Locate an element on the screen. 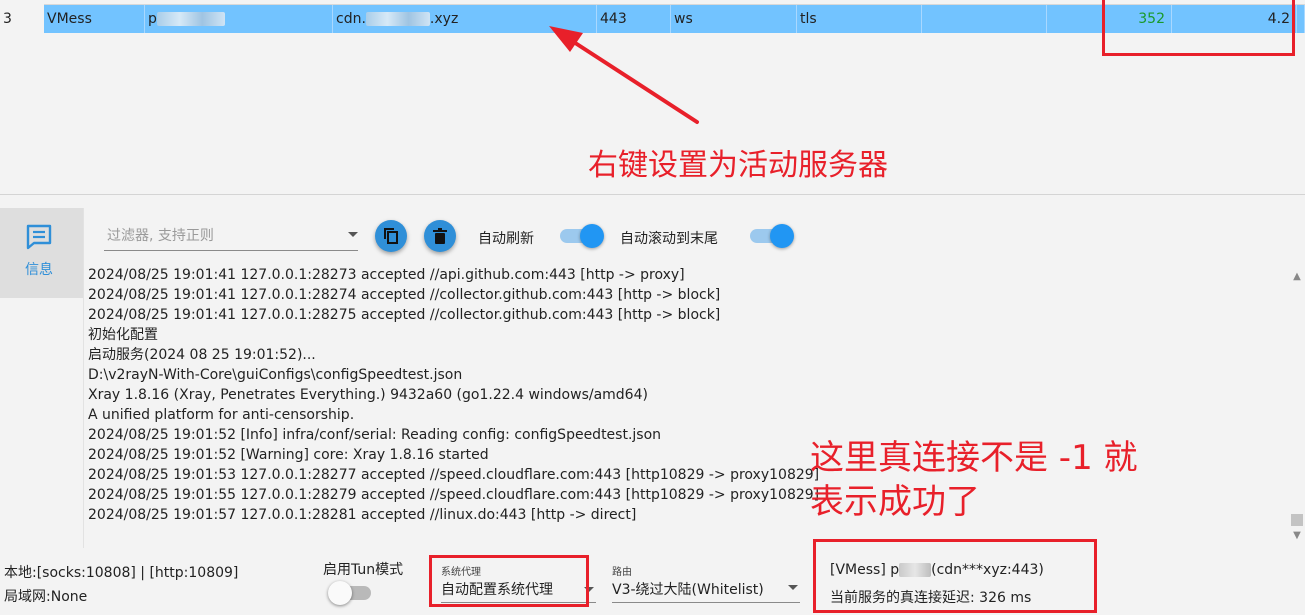 Image resolution: width=1305 pixels, height=615 pixels. row-address: cdn. .xyz is located at coordinates (465, 19).